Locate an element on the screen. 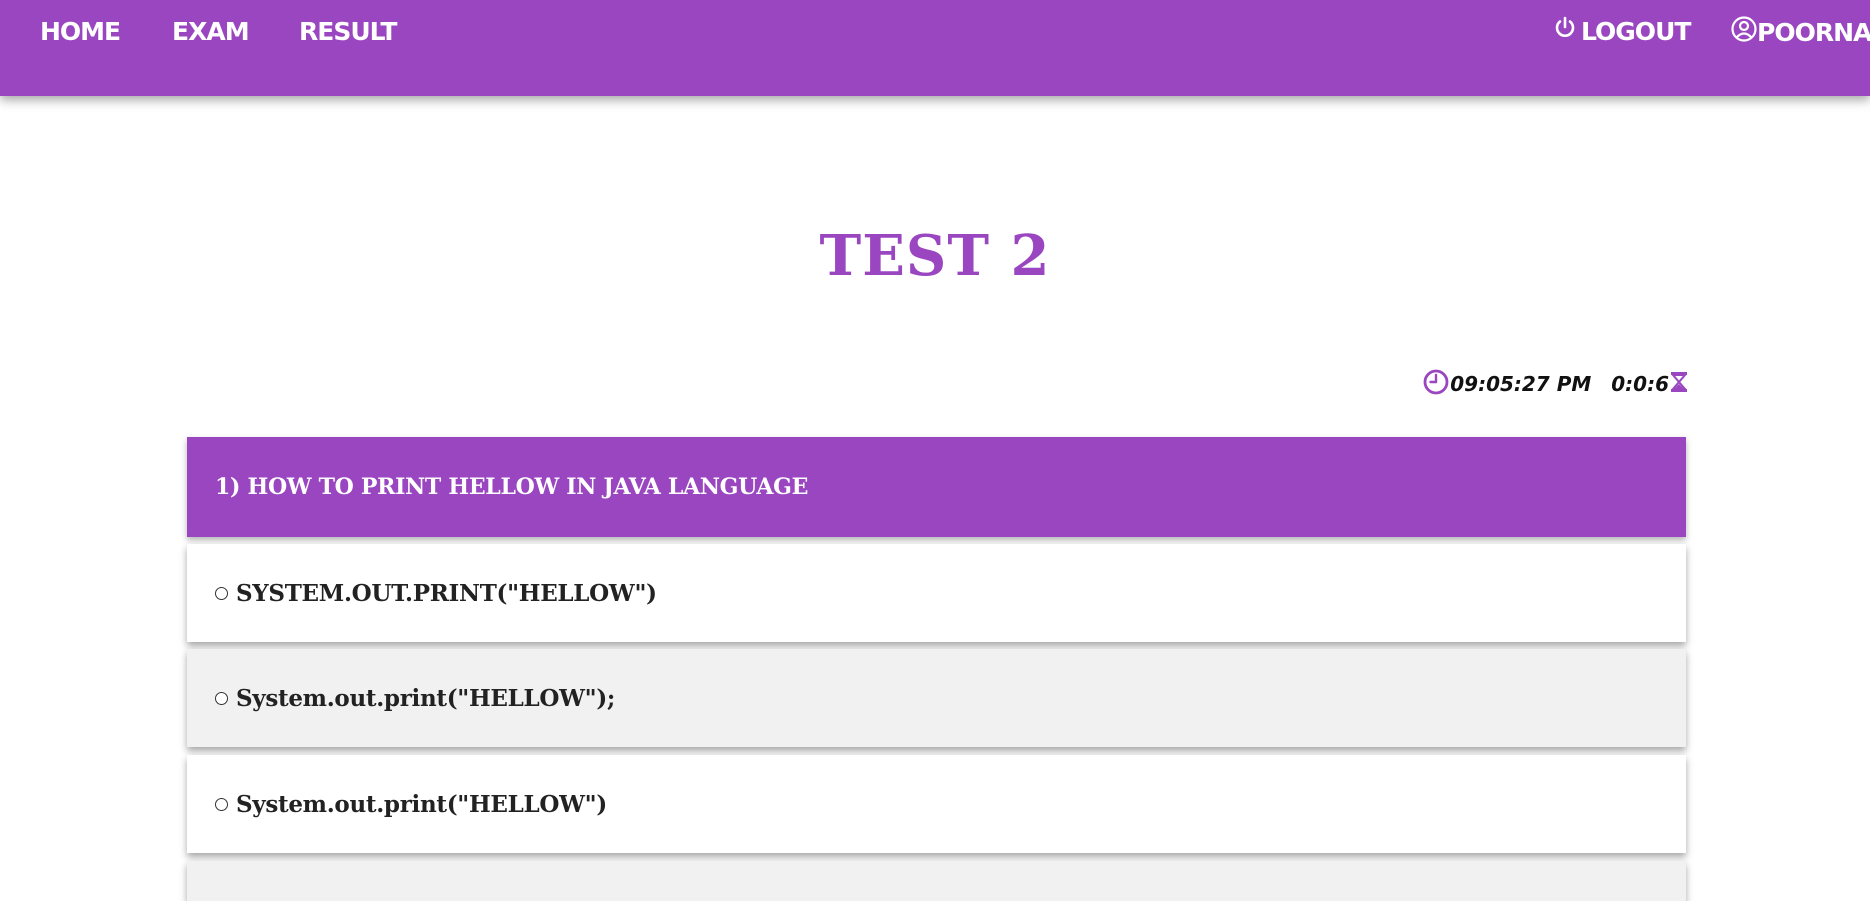  option-label: System.out.print("HELLOW"); is located at coordinates (426, 698).